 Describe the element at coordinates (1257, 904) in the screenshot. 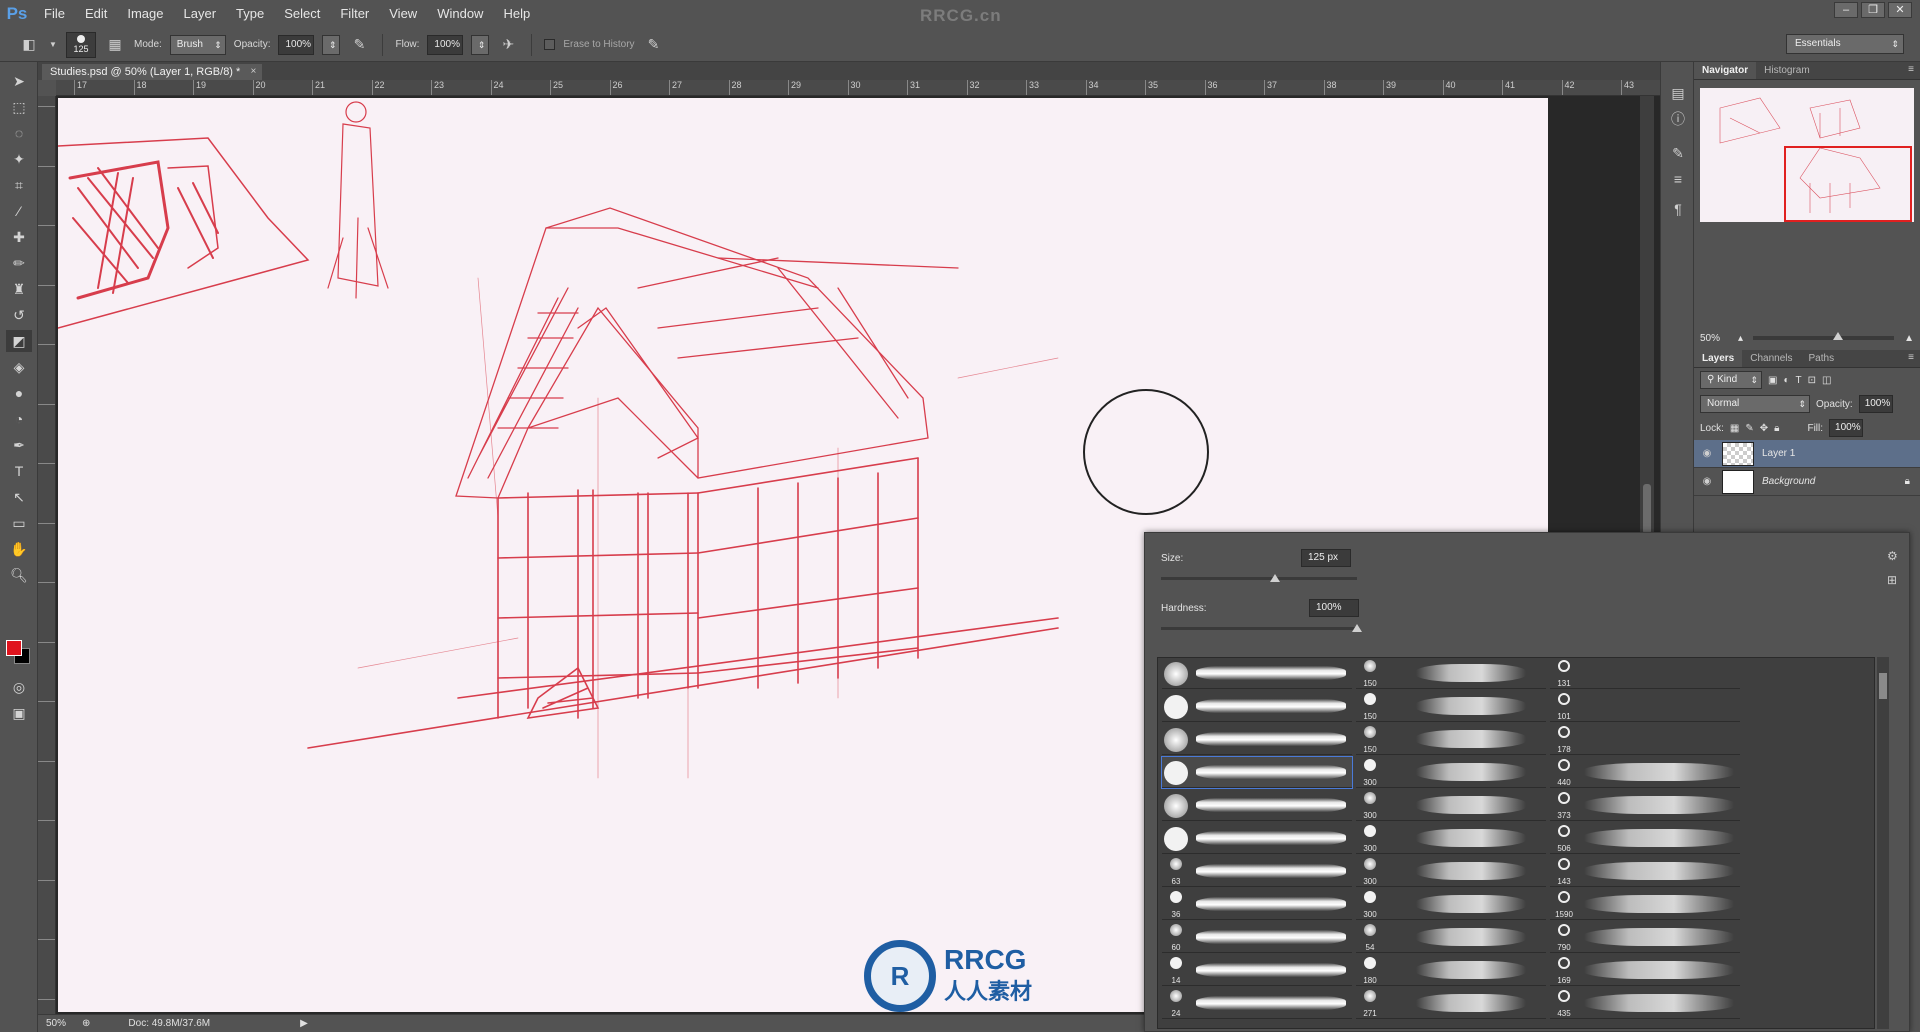

I see `brush-preset-cell: 36` at that location.